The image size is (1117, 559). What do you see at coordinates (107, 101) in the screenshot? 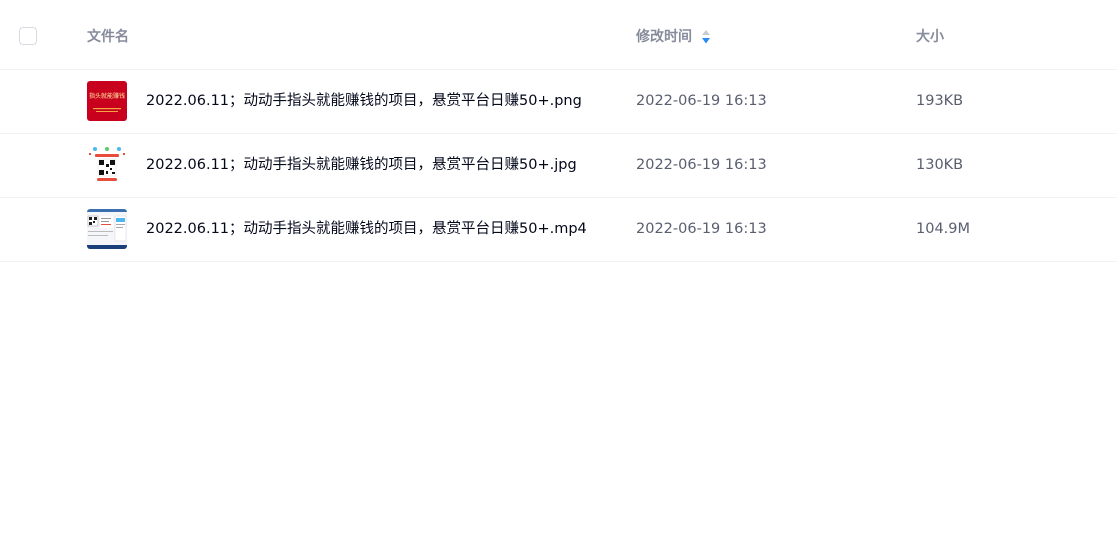
I see `image-thumbnail: 指头就能赚钱` at bounding box center [107, 101].